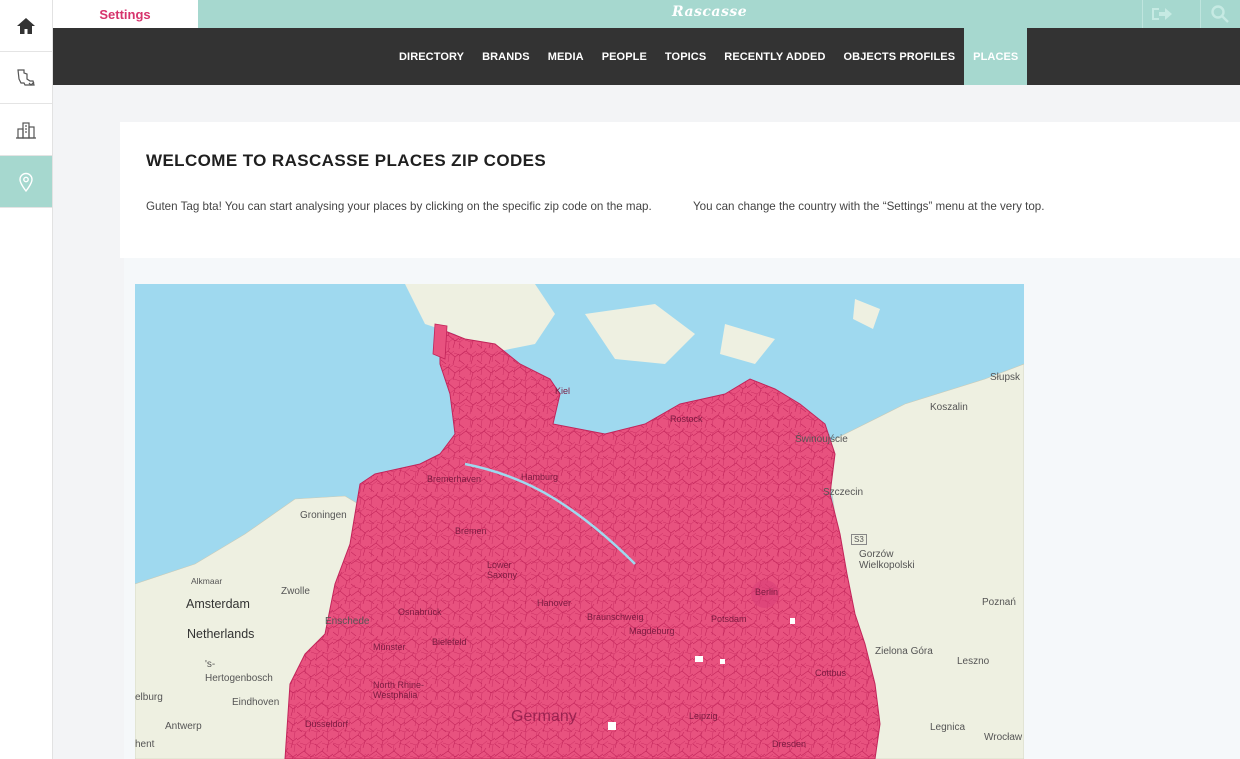 This screenshot has width=1240, height=759. I want to click on buildings-icon, so click(26, 130).